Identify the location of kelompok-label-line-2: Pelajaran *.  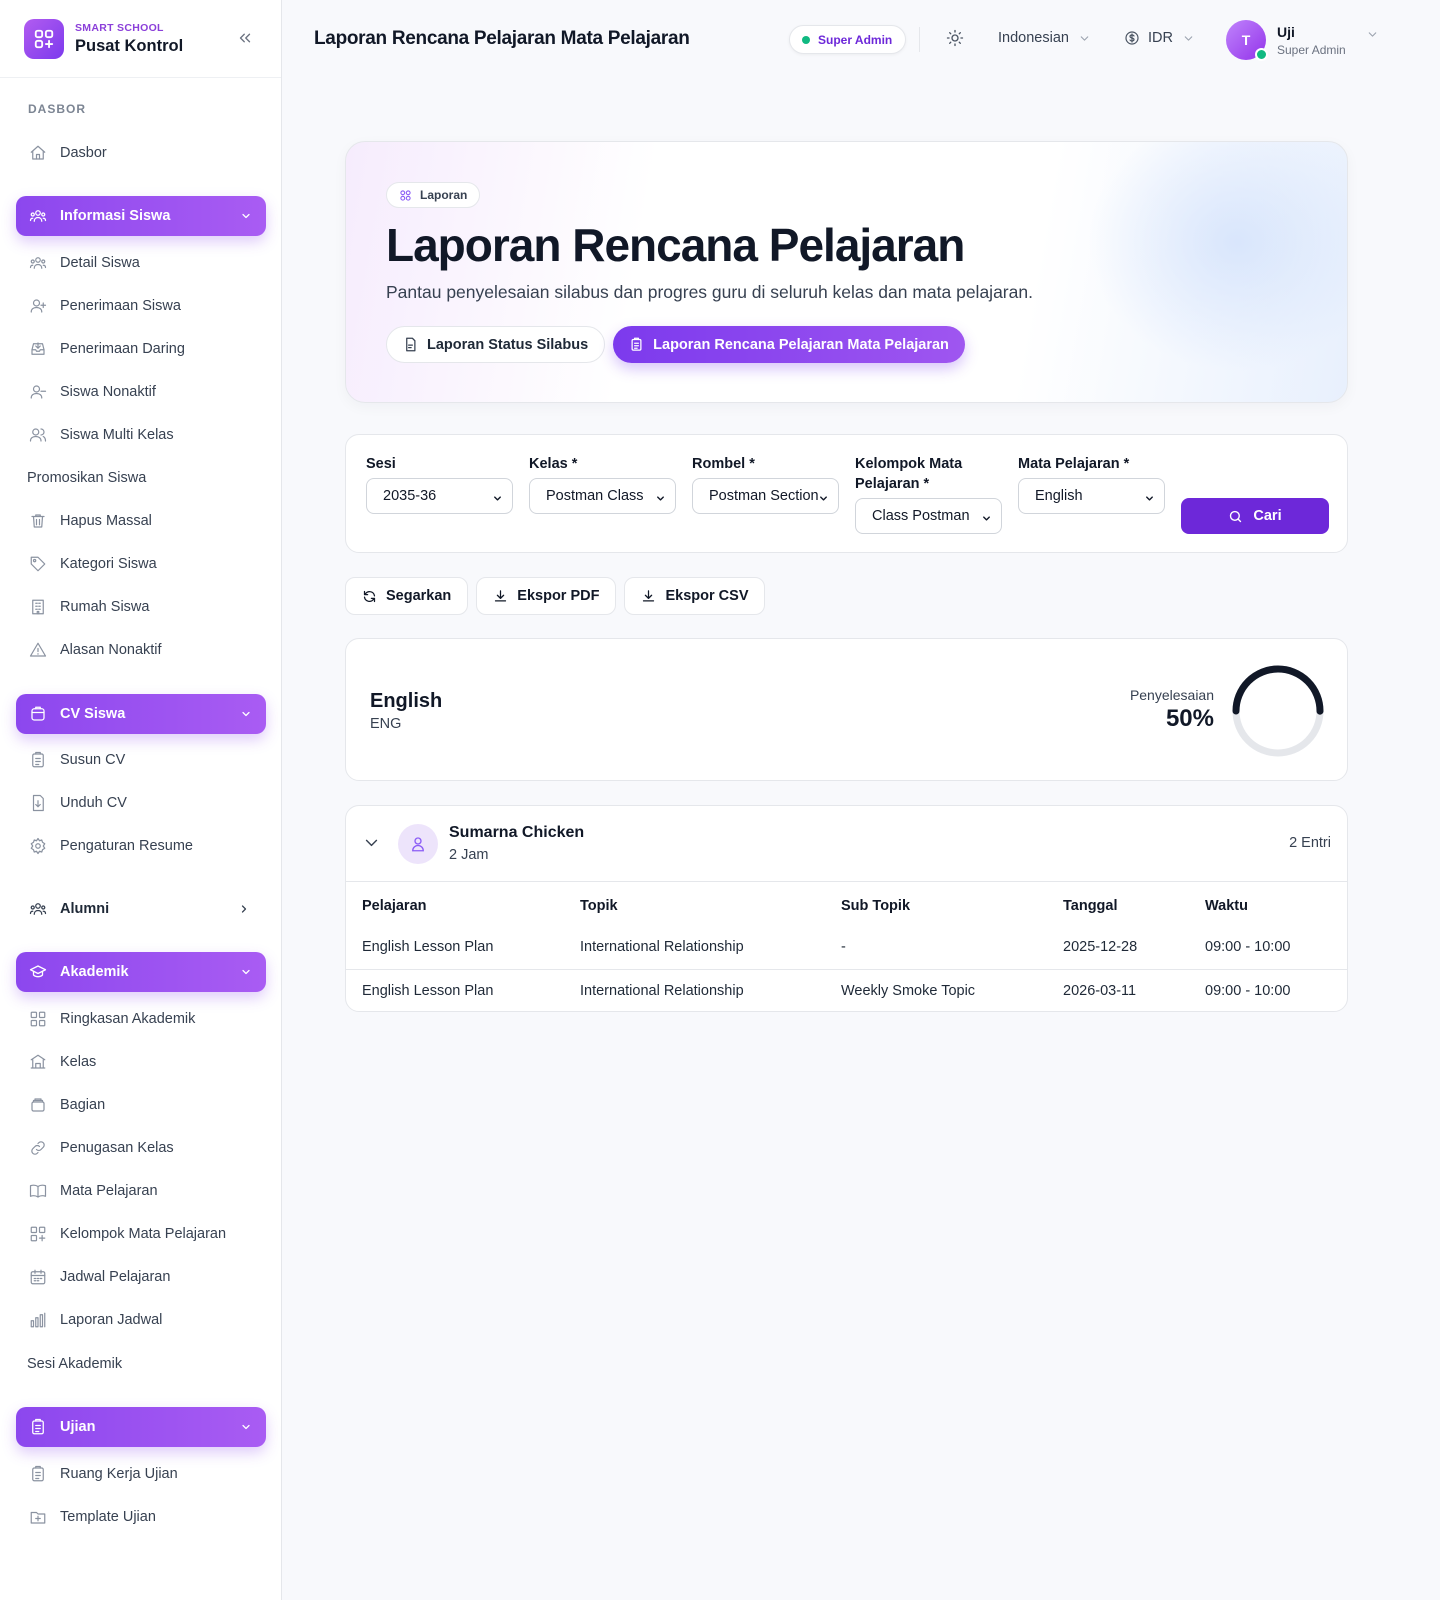
(892, 484).